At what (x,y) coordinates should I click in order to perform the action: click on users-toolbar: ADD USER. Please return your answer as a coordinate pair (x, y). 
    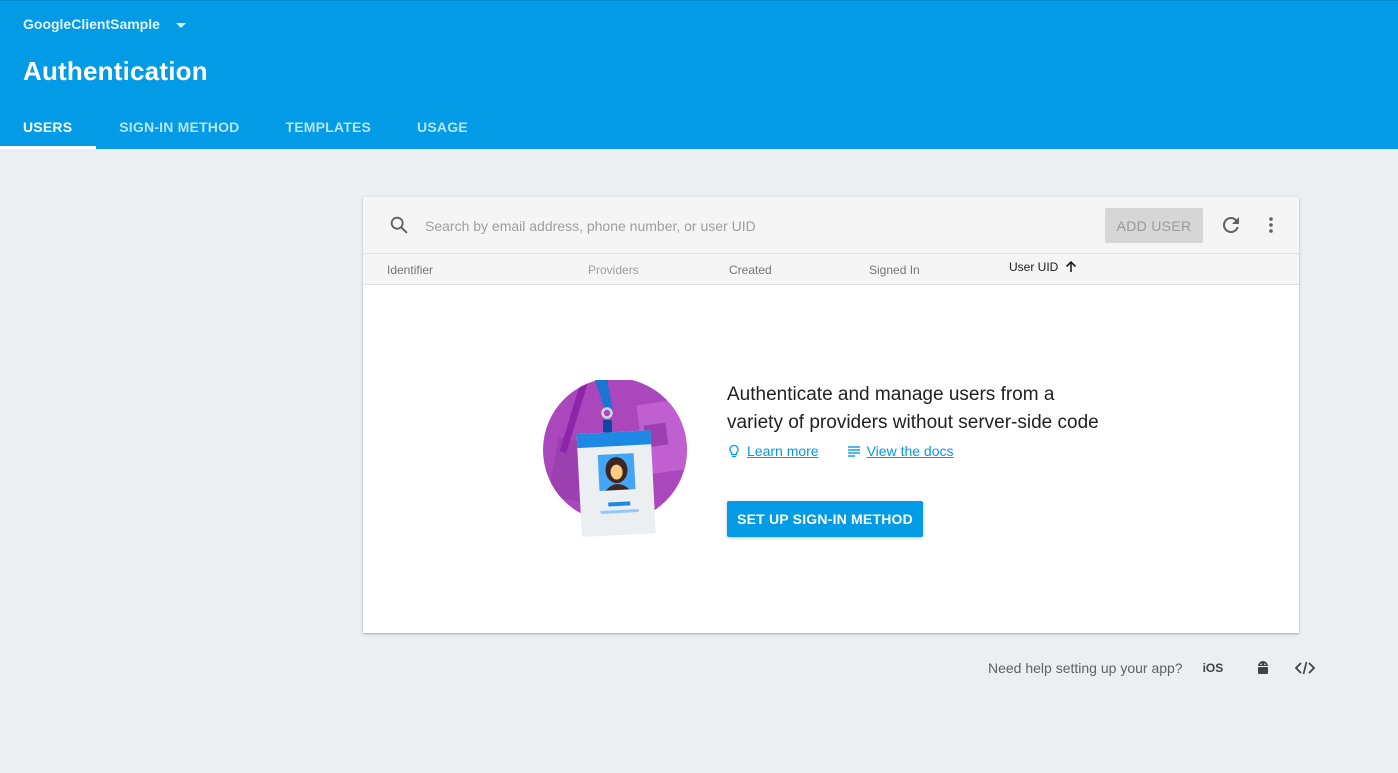
    Looking at the image, I should click on (831, 225).